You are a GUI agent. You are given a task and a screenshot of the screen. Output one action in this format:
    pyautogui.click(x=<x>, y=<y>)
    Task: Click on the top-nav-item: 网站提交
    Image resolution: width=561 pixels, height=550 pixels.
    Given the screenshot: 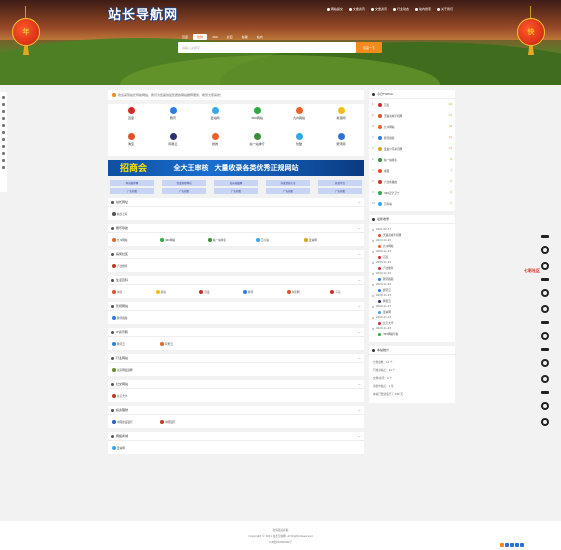 What is the action you would take?
    pyautogui.click(x=334, y=9)
    